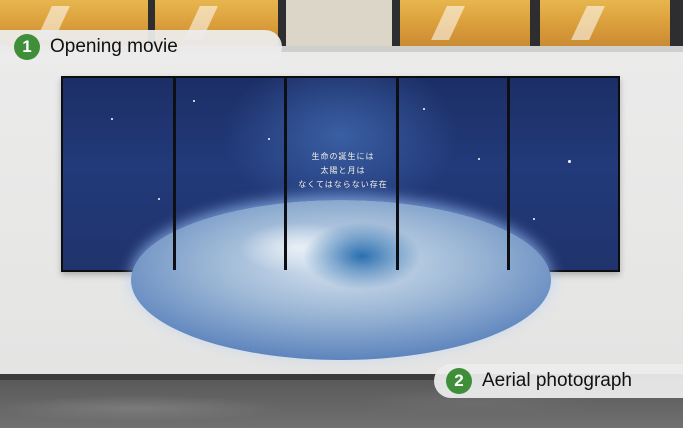 This screenshot has width=683, height=428. I want to click on aerial-photograph-label: 2 Aerial photograph, so click(558, 381).